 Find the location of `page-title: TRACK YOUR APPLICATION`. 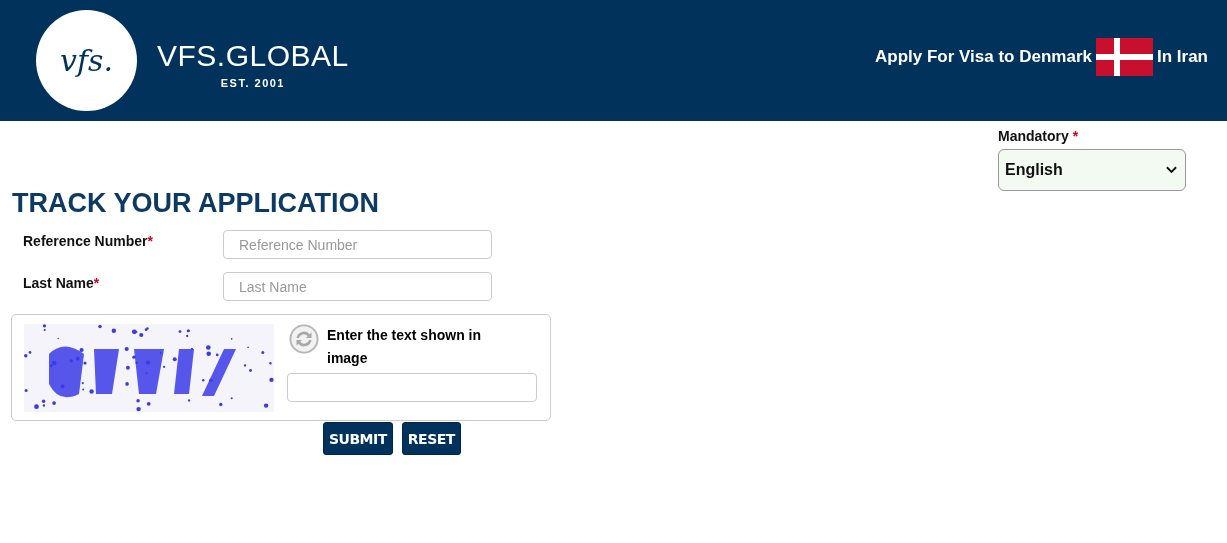

page-title: TRACK YOUR APPLICATION is located at coordinates (196, 203).